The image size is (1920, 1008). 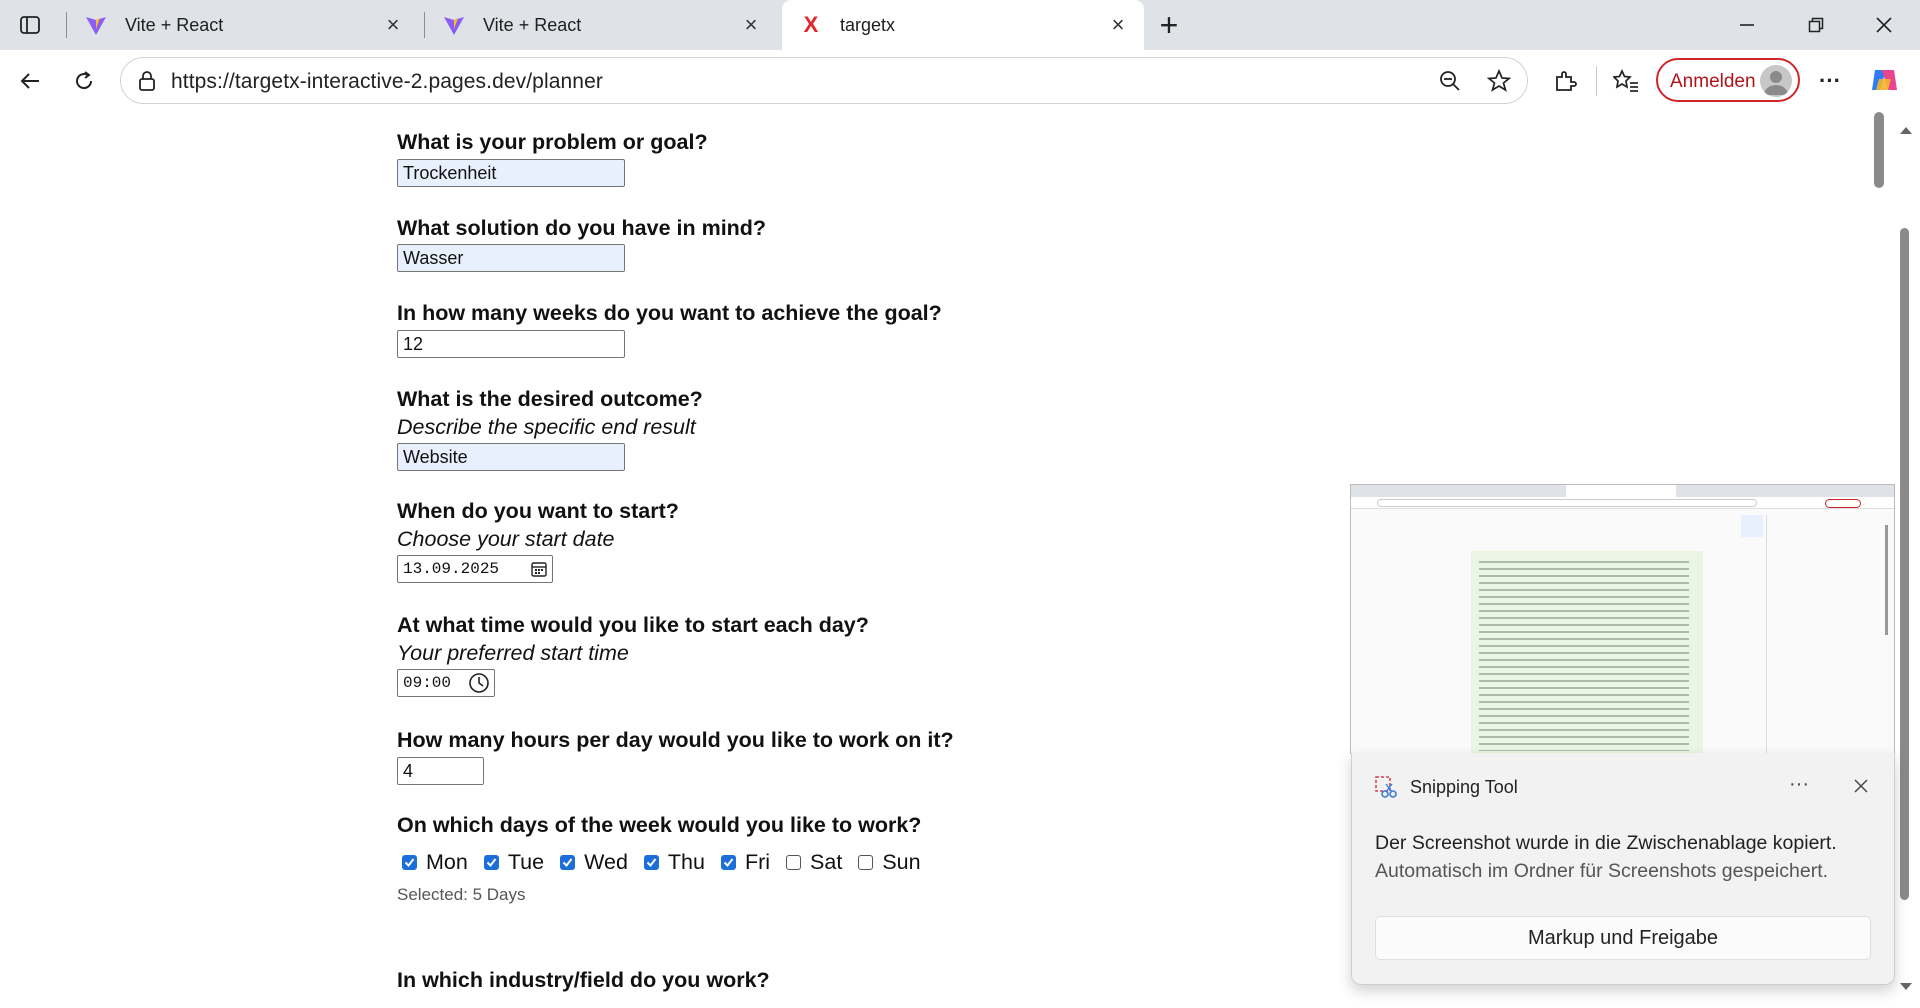 I want to click on zoom-out-icon, so click(x=1450, y=83).